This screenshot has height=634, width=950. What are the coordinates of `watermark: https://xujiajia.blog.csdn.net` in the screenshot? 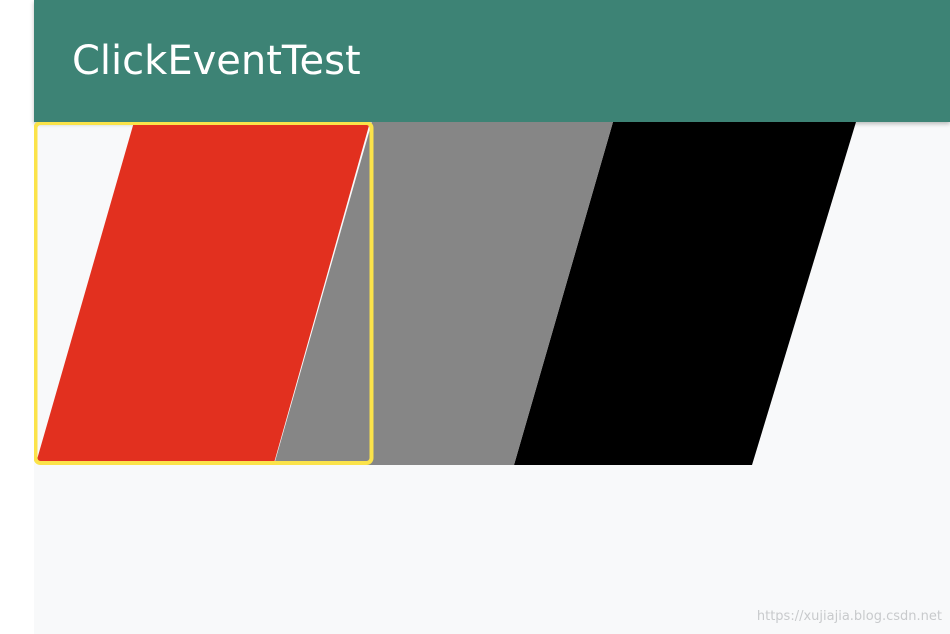 It's located at (849, 616).